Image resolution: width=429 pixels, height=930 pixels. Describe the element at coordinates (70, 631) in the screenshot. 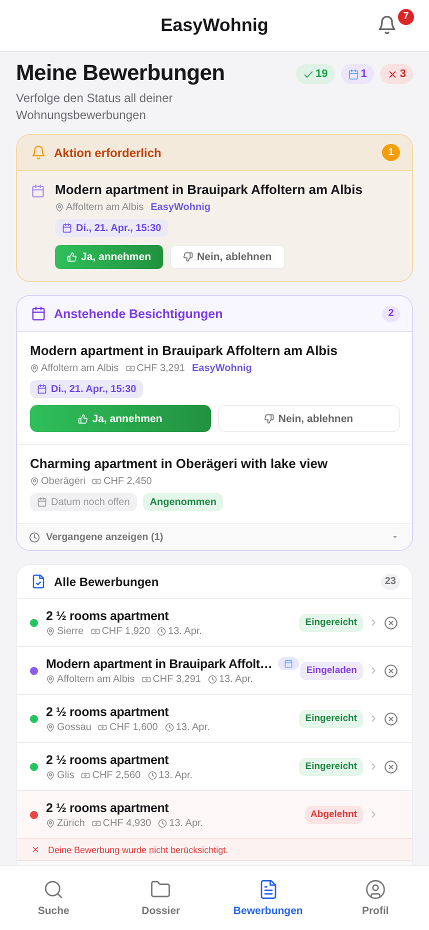

I see `location-text: Sierre` at that location.